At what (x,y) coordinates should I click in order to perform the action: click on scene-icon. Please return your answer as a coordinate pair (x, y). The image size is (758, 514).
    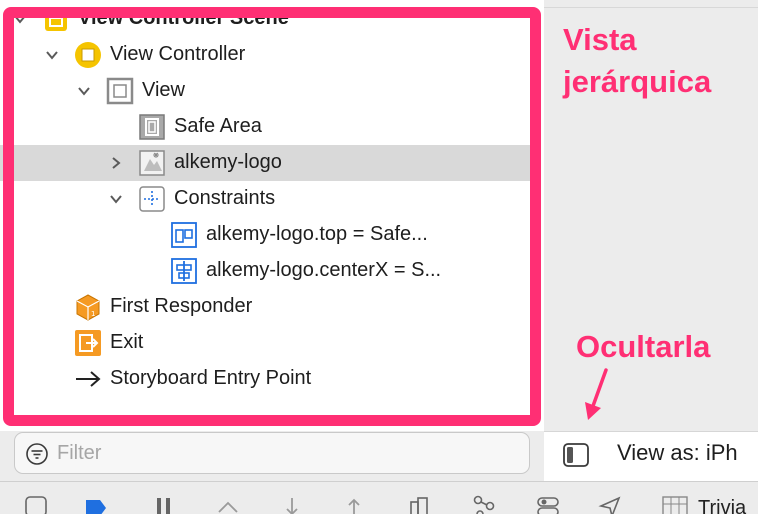
    Looking at the image, I should click on (56, 19).